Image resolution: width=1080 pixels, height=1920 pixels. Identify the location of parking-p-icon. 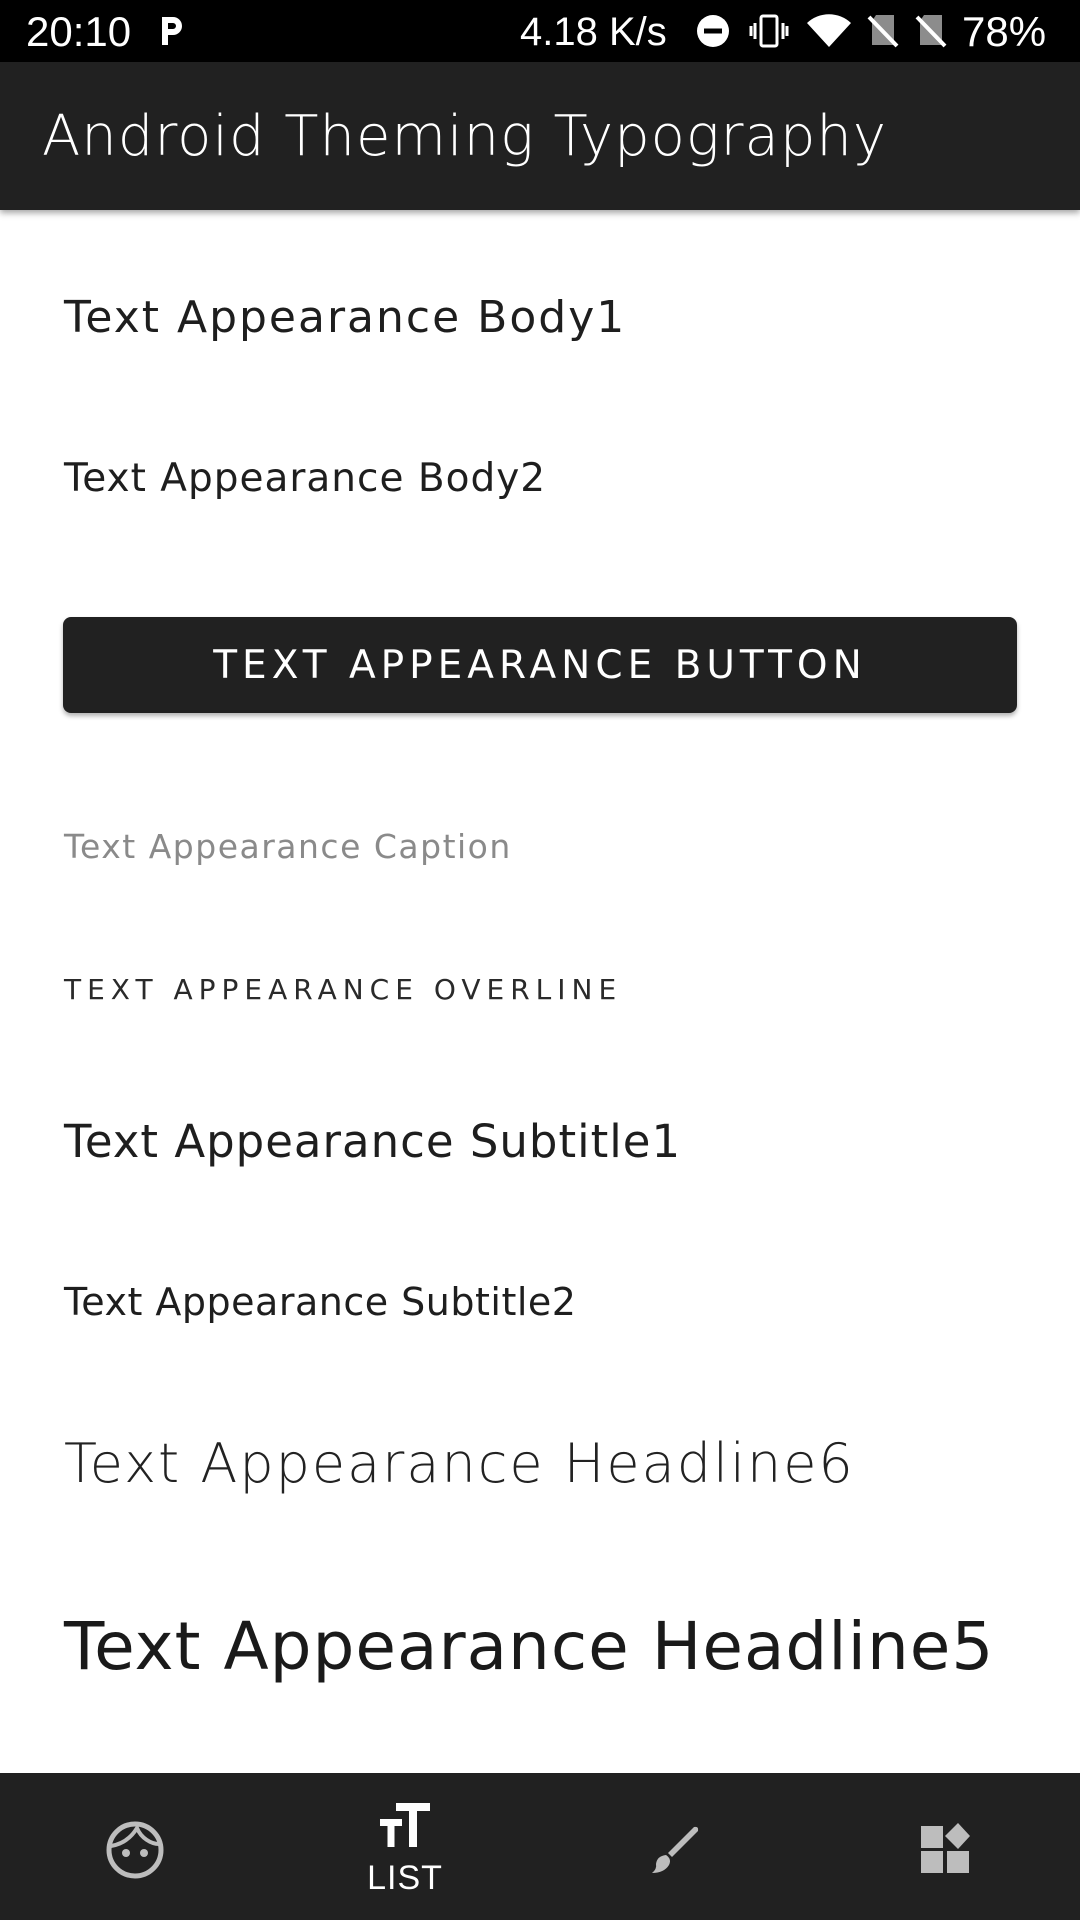
(172, 31).